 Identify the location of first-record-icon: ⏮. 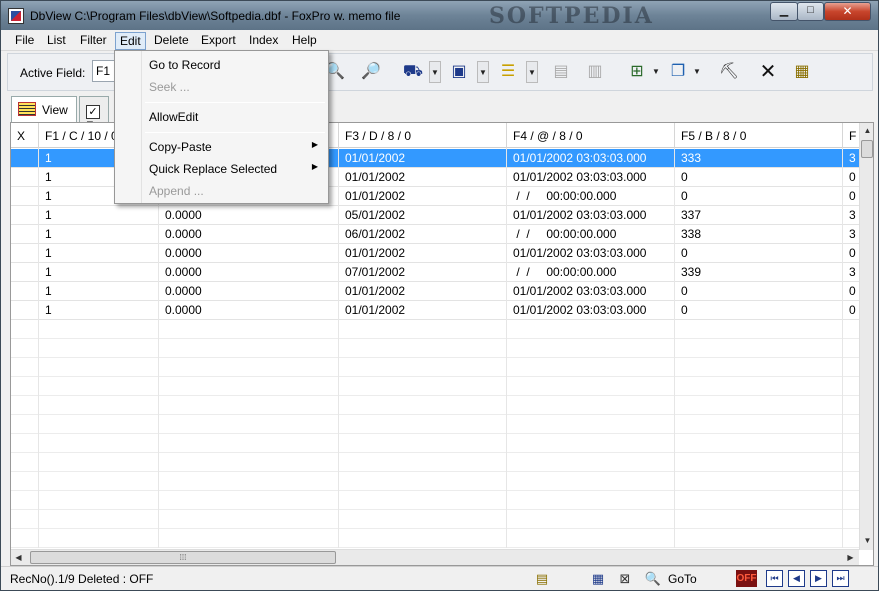
(774, 578).